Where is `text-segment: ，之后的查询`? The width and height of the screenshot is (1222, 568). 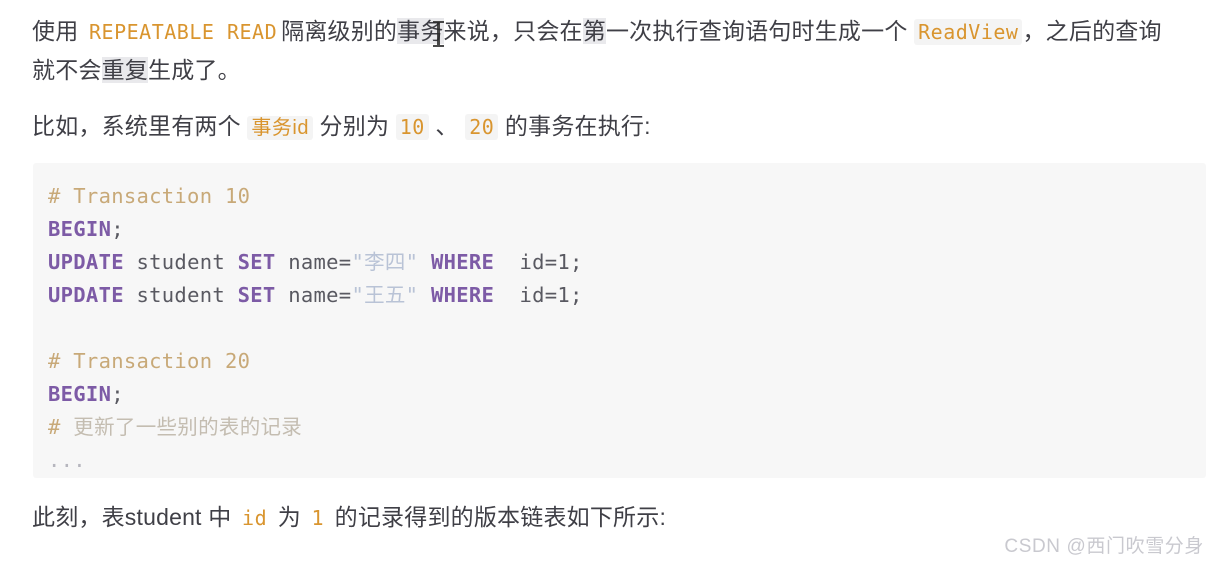
text-segment: ，之后的查询 is located at coordinates (1092, 31).